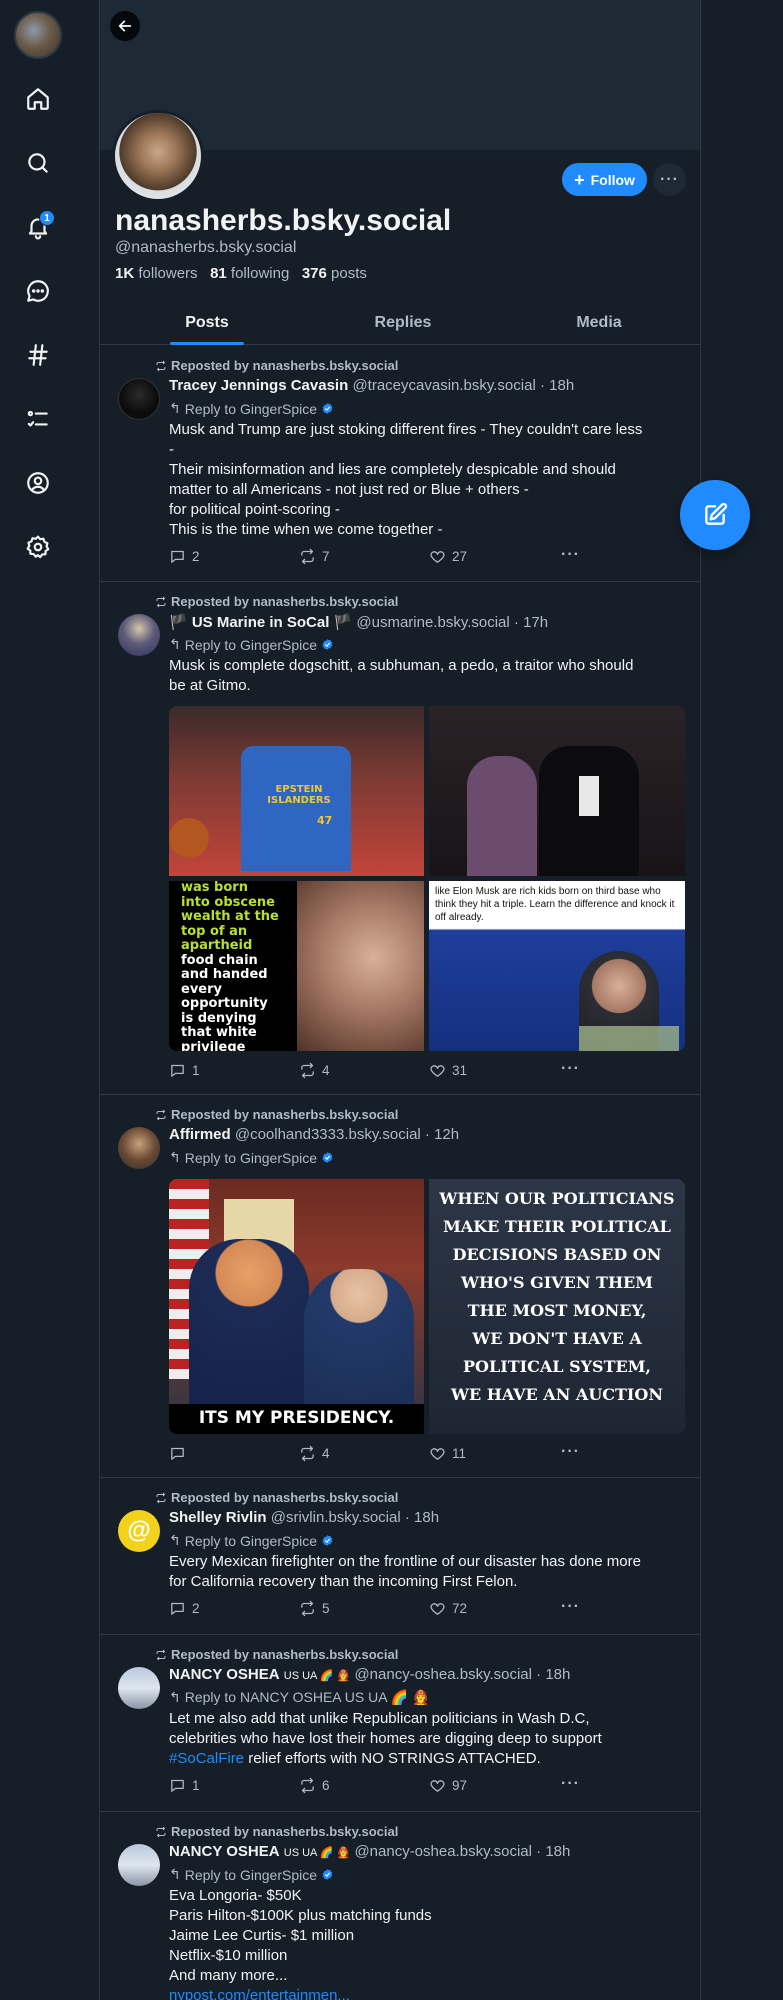  I want to click on tab-replies: Replies, so click(403, 322).